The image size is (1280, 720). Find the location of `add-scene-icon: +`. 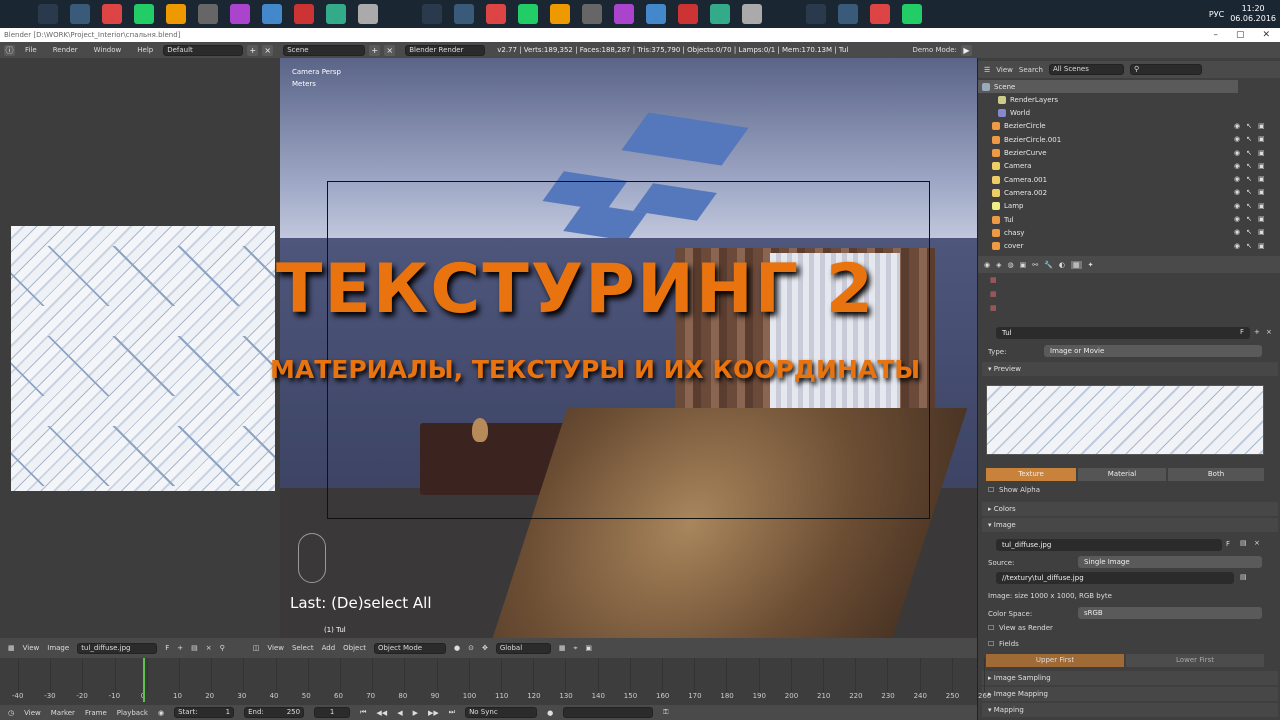

add-scene-icon: + is located at coordinates (375, 50).